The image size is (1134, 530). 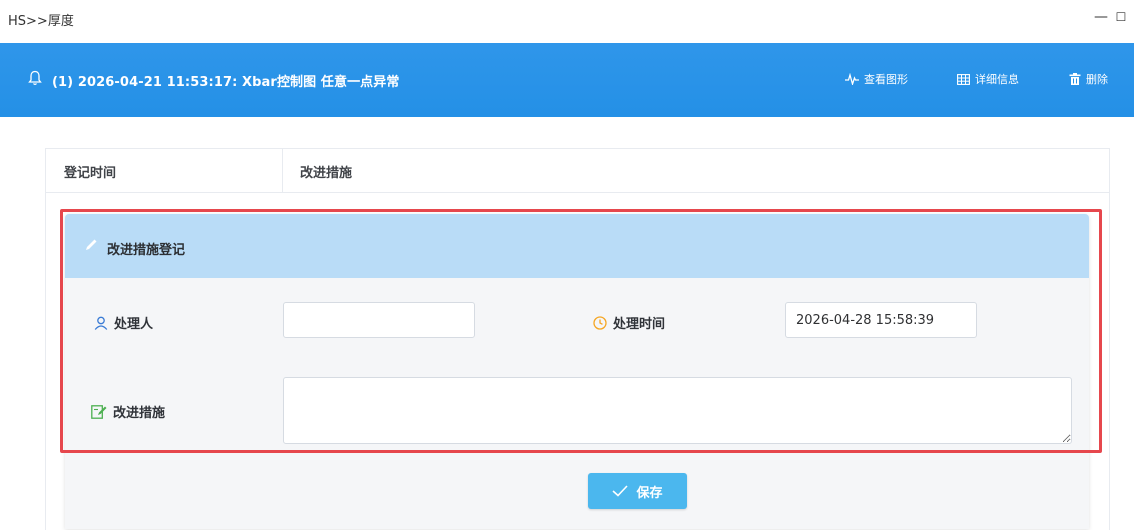 What do you see at coordinates (577, 171) in the screenshot?
I see `table-header: 登记时间 改进措施` at bounding box center [577, 171].